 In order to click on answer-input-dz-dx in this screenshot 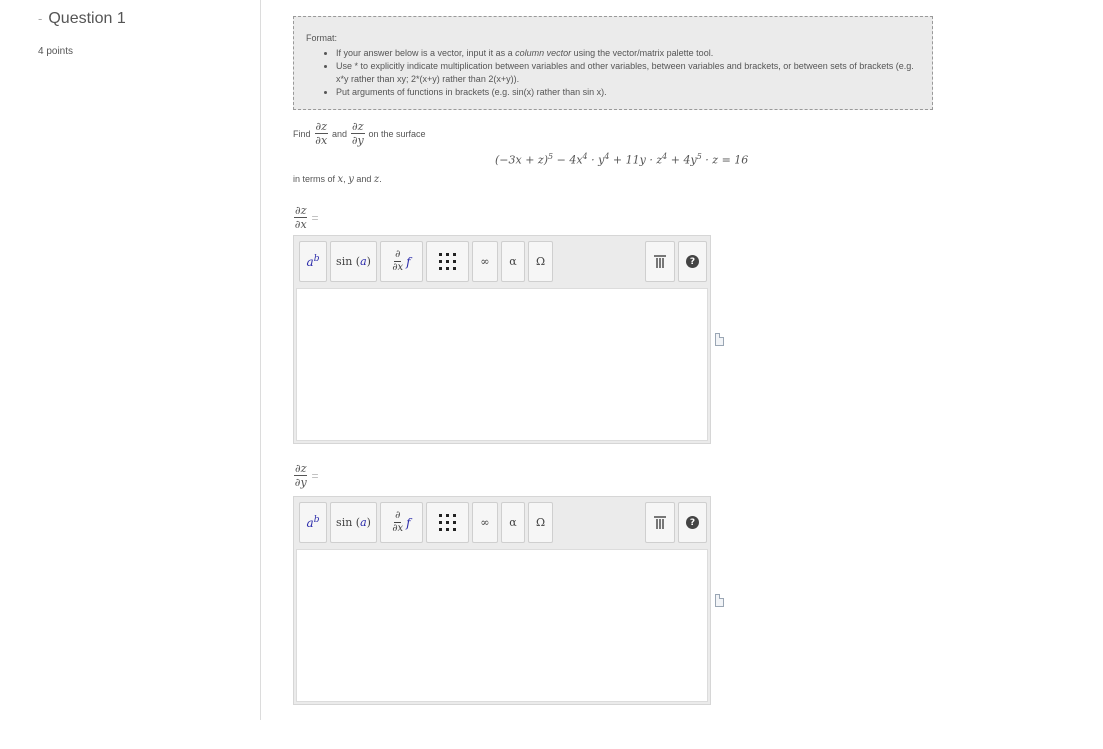, I will do `click(502, 364)`.